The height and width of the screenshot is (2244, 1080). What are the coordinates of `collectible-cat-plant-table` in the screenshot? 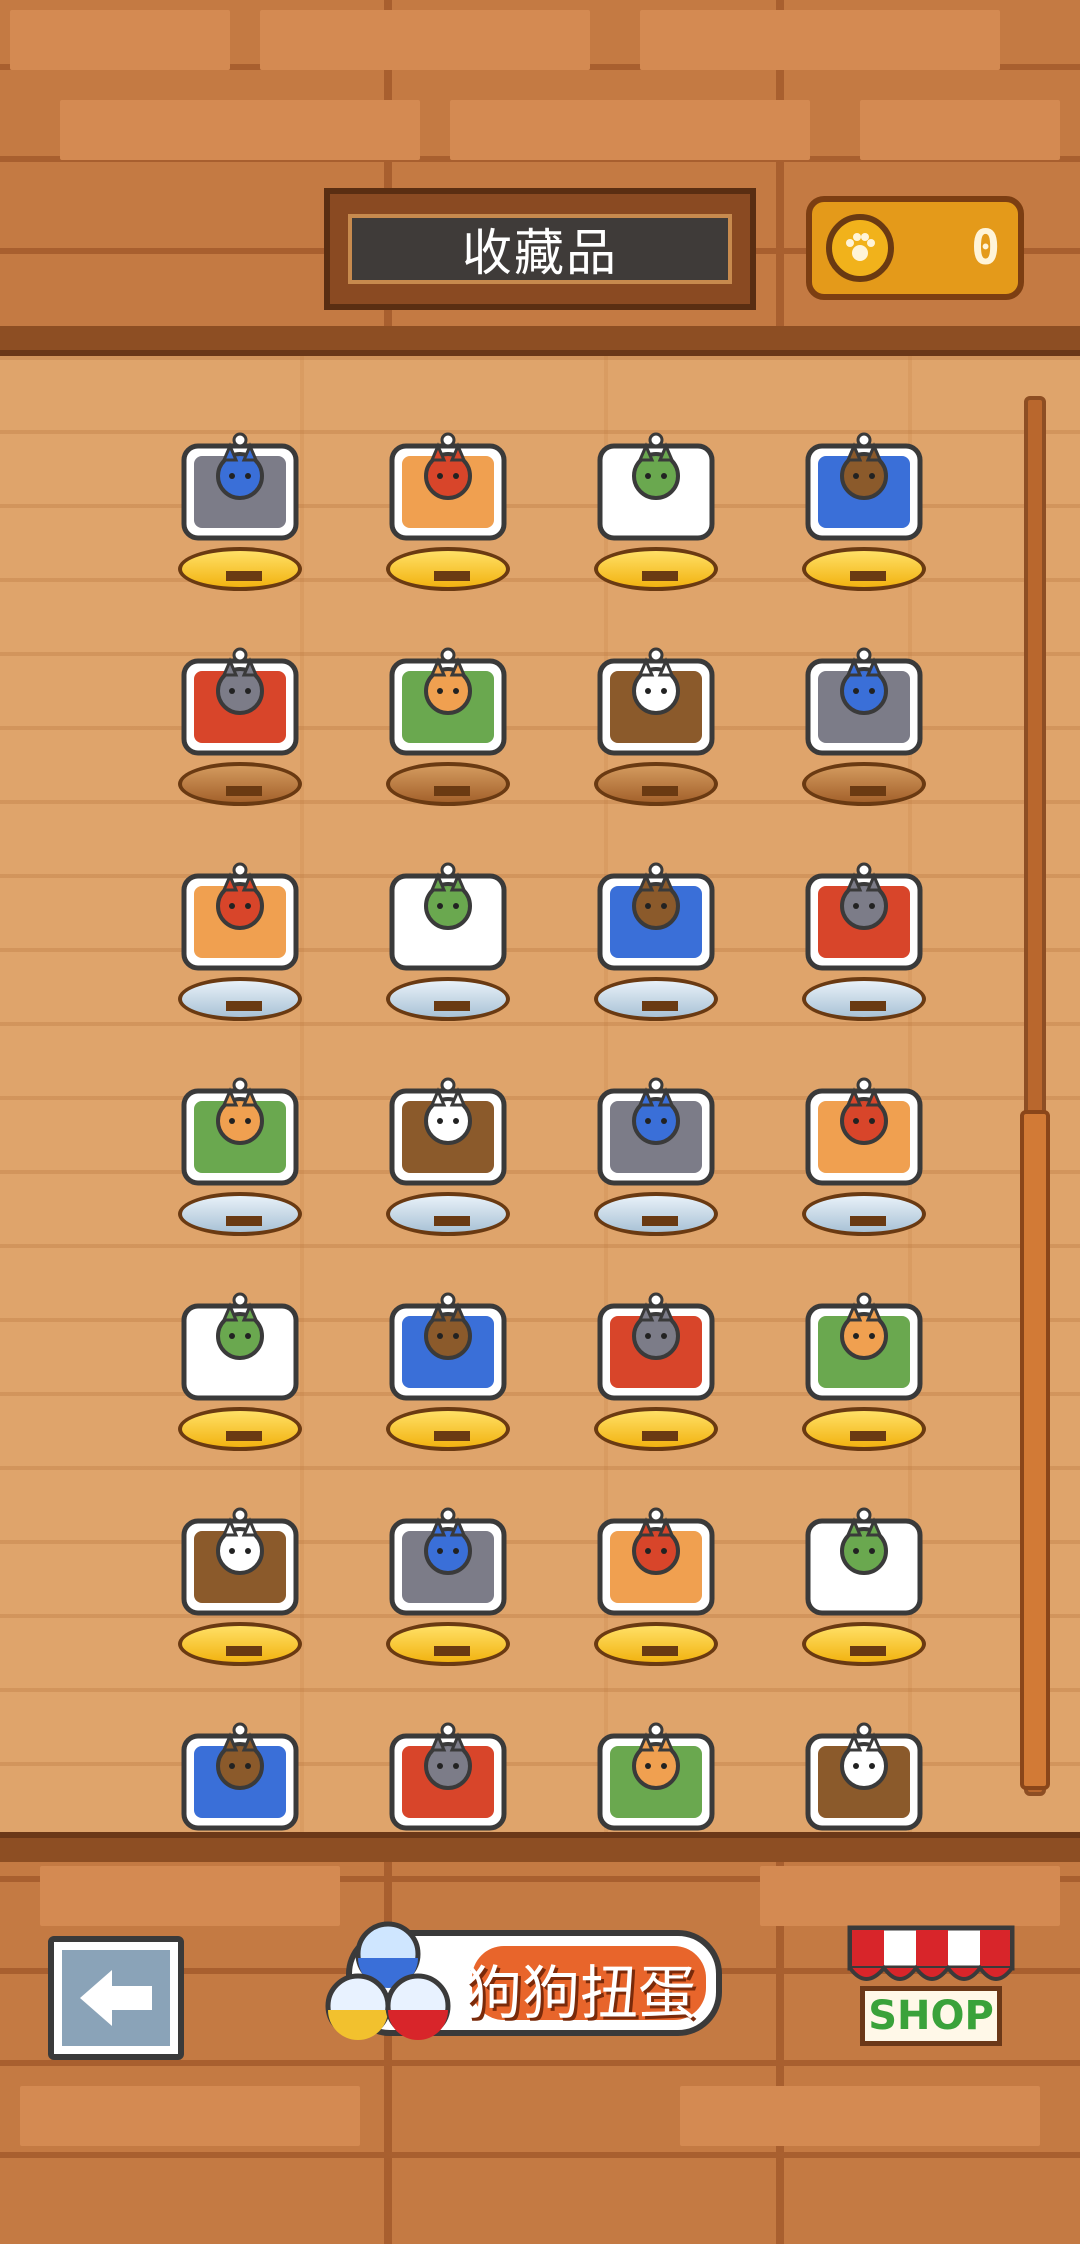 It's located at (864, 698).